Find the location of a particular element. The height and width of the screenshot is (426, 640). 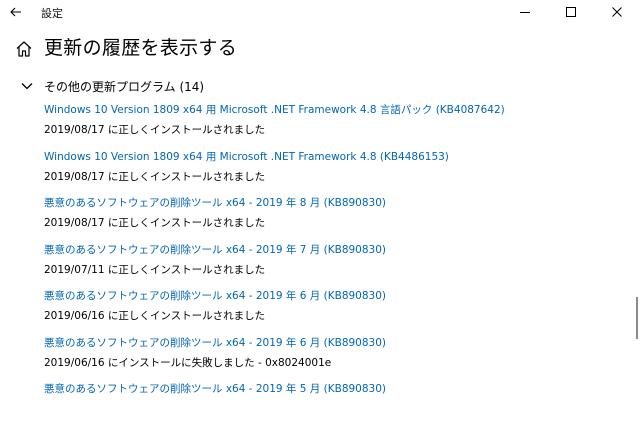

back-arrow-icon is located at coordinates (15, 12).